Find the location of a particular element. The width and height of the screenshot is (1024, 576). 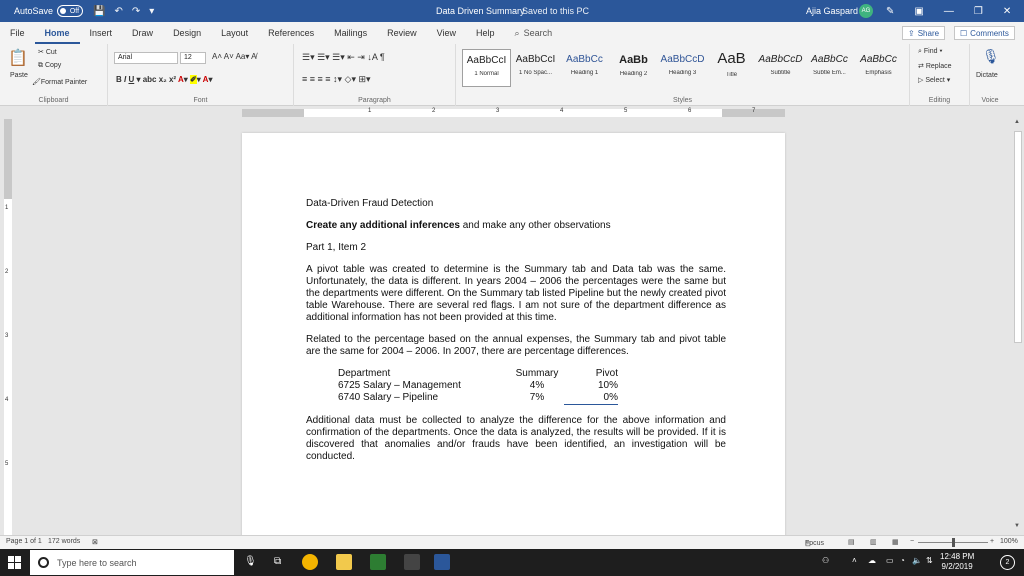

battery-icon: ▭ is located at coordinates (890, 560).